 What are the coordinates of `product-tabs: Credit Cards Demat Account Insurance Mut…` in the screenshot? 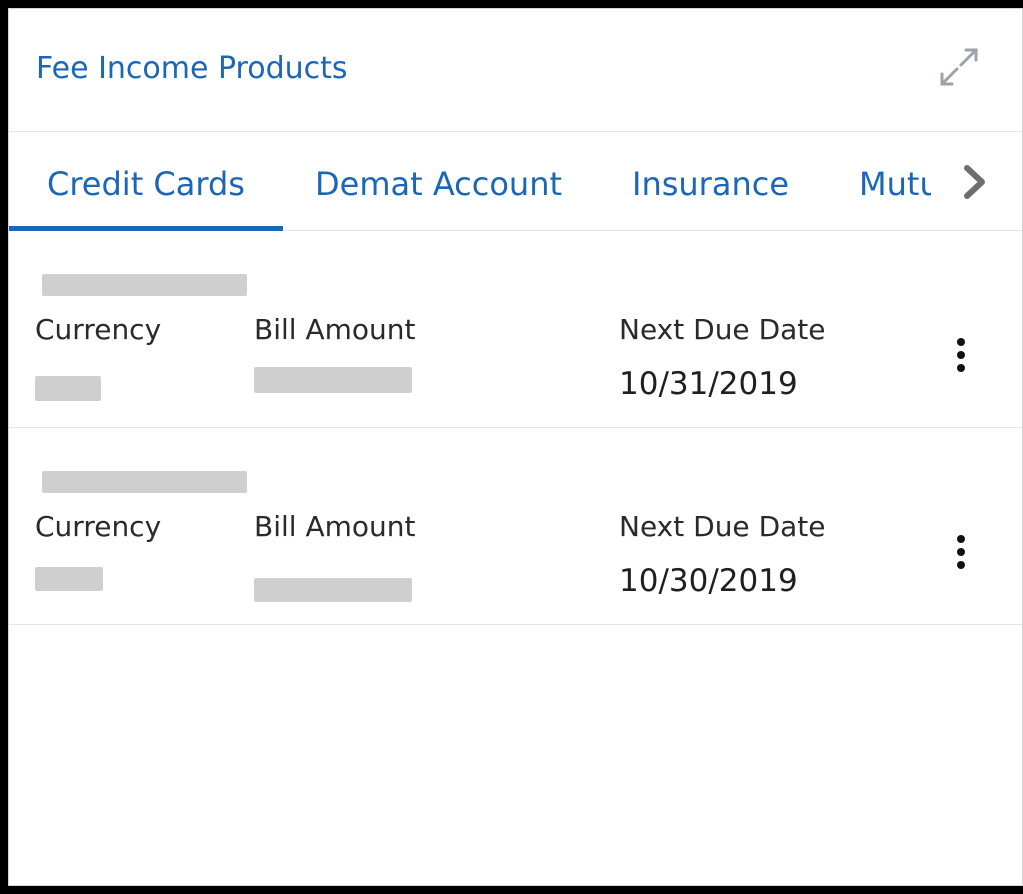 It's located at (515, 181).